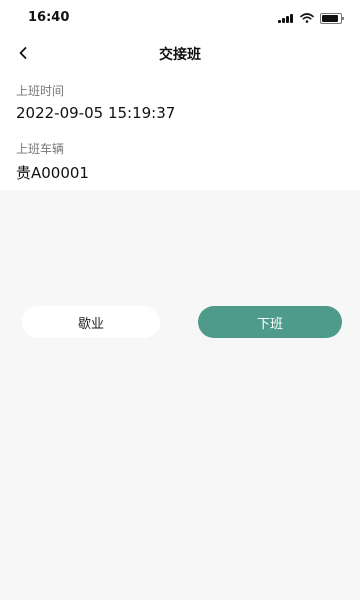  Describe the element at coordinates (286, 18) in the screenshot. I see `signal-icon` at that location.